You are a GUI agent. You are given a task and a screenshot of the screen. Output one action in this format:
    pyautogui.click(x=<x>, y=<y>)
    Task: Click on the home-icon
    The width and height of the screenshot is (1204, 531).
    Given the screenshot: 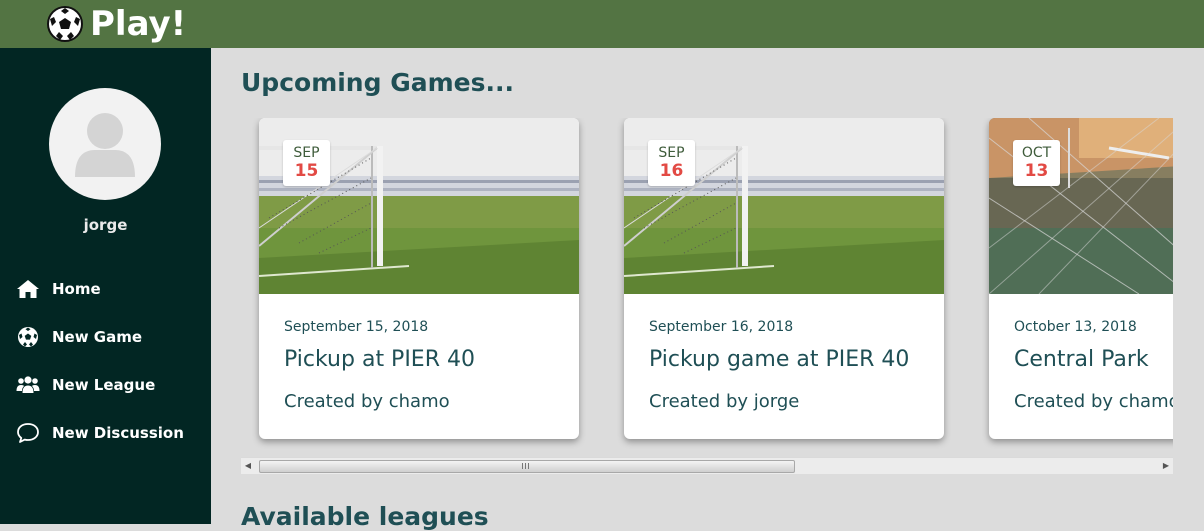 What is the action you would take?
    pyautogui.click(x=28, y=289)
    